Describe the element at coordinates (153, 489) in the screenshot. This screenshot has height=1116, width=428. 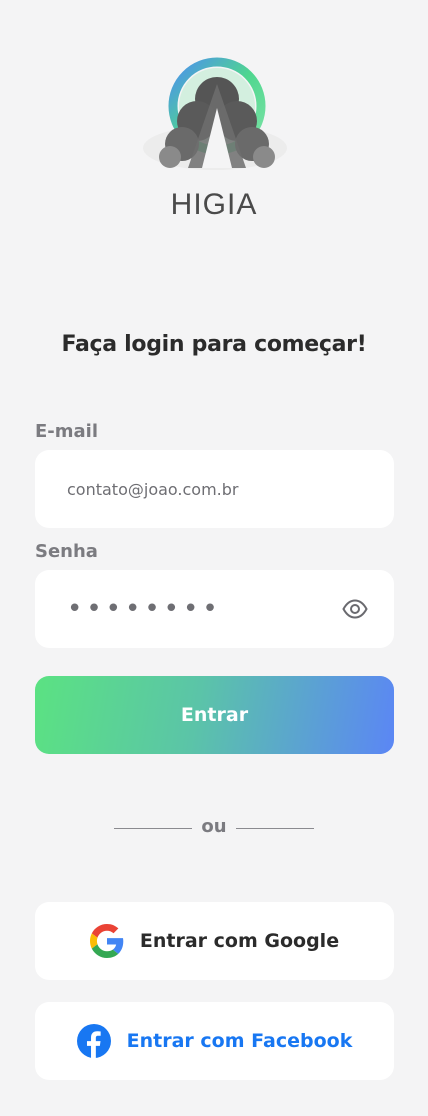
I see `email-value: contato@joao.com.br` at that location.